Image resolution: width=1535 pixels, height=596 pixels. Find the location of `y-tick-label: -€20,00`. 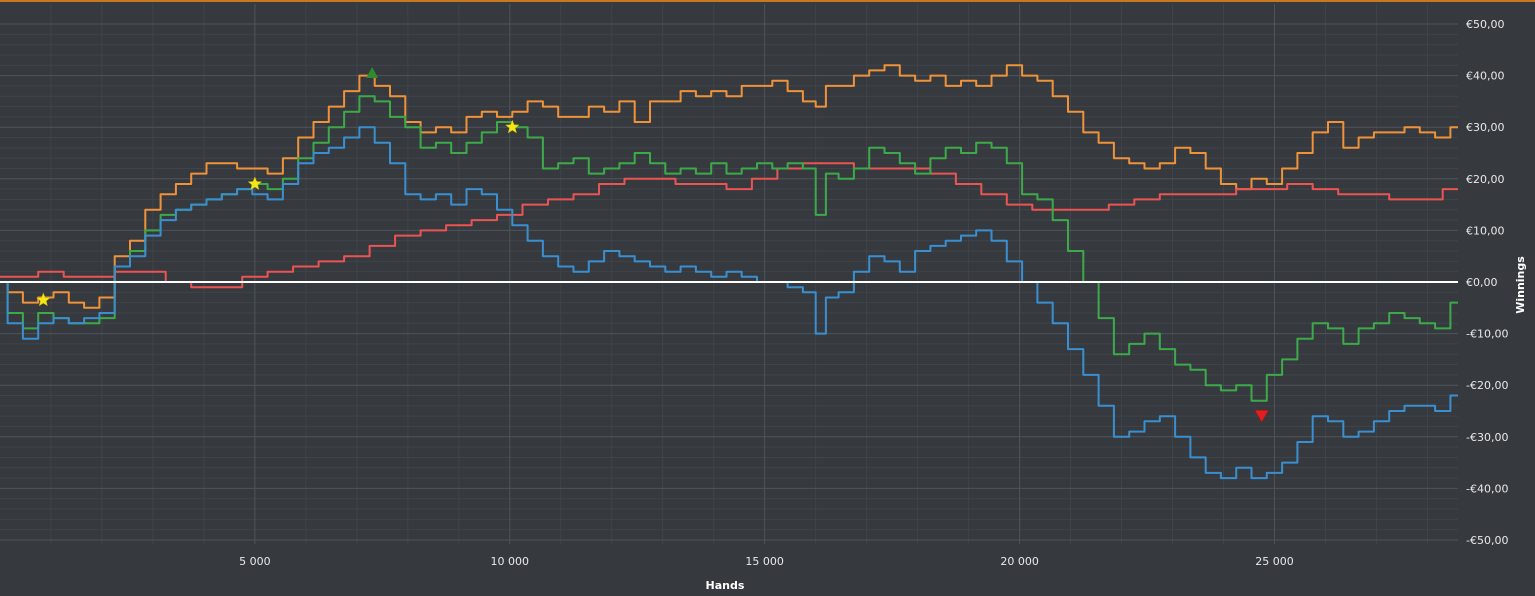

y-tick-label: -€20,00 is located at coordinates (1487, 385).